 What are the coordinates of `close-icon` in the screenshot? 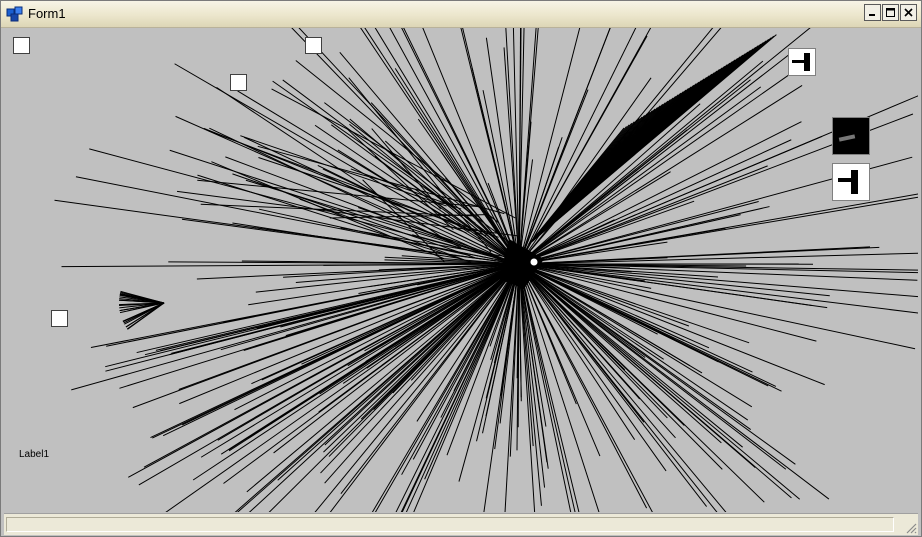 It's located at (908, 12).